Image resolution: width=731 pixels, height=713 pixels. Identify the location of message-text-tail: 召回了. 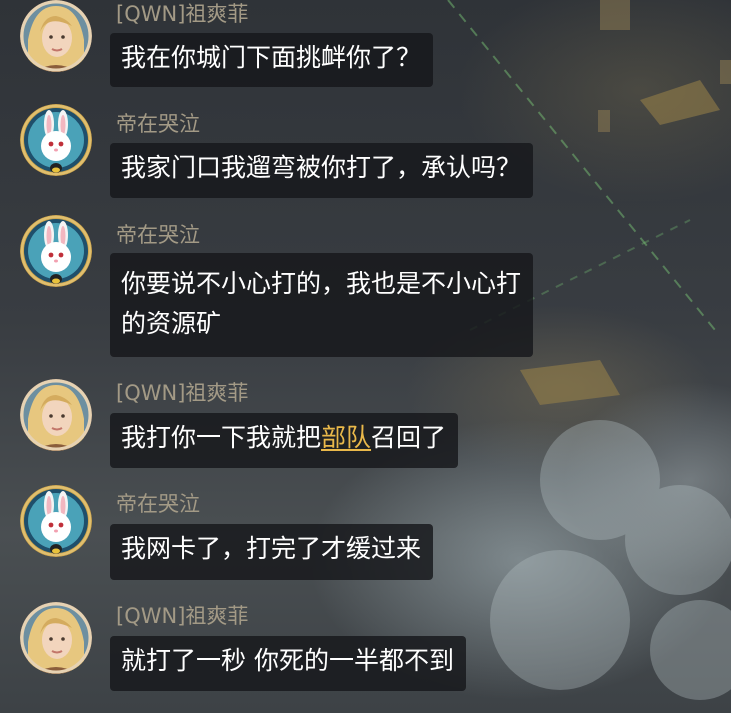
(409, 437).